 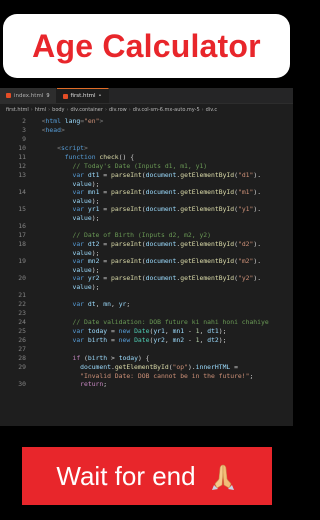 What do you see at coordinates (245, 209) in the screenshot?
I see `code-token: "y1"` at bounding box center [245, 209].